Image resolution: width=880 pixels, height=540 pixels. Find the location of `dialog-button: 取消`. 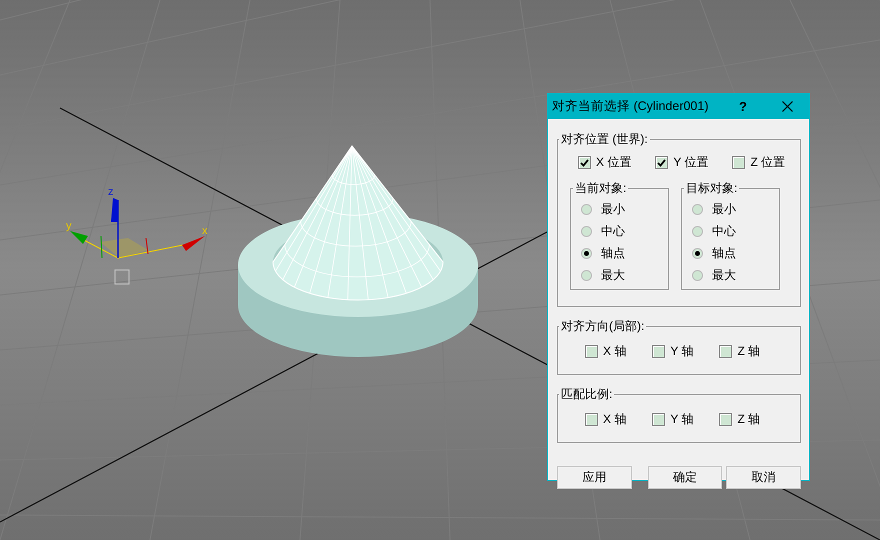

dialog-button: 取消 is located at coordinates (764, 477).